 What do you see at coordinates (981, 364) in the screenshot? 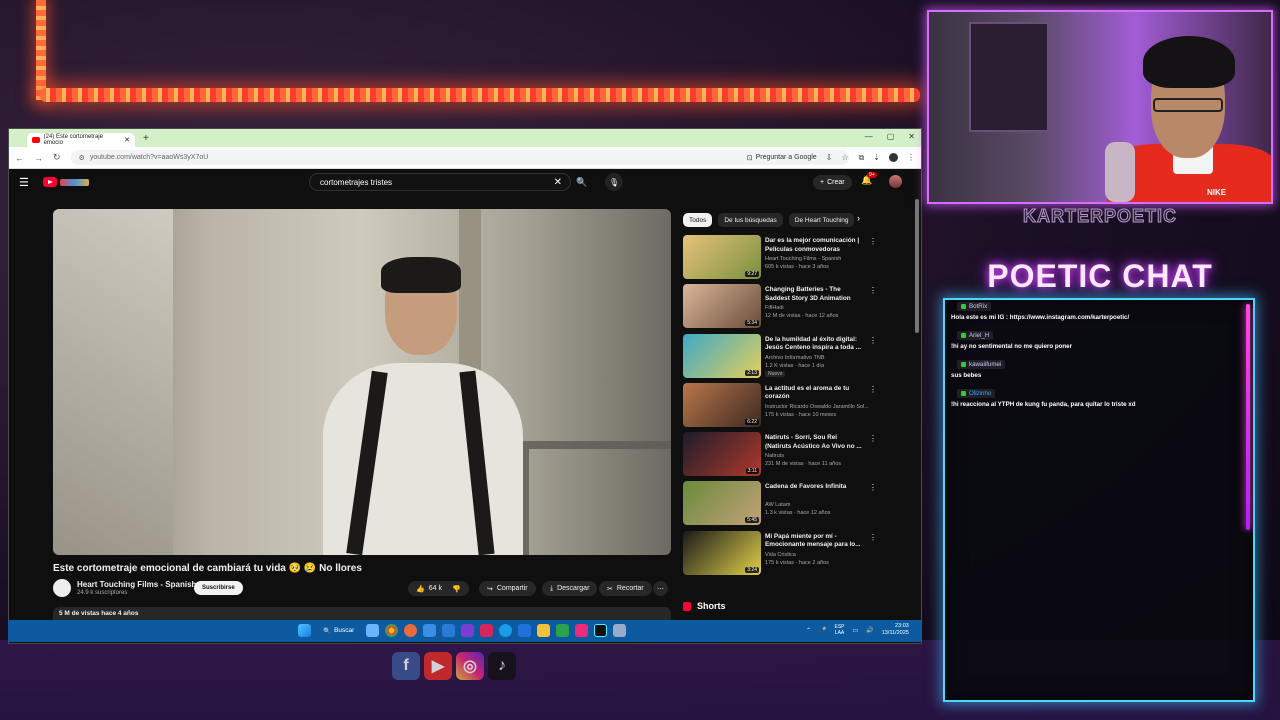
I see `chat-username: kawaiifumei` at bounding box center [981, 364].